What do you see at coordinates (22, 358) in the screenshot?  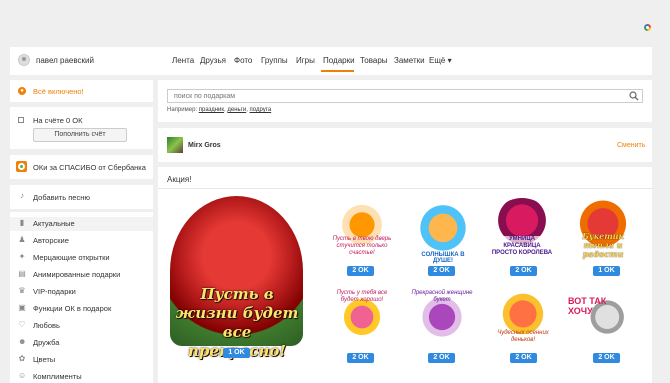 I see `flower-icon: ✿` at bounding box center [22, 358].